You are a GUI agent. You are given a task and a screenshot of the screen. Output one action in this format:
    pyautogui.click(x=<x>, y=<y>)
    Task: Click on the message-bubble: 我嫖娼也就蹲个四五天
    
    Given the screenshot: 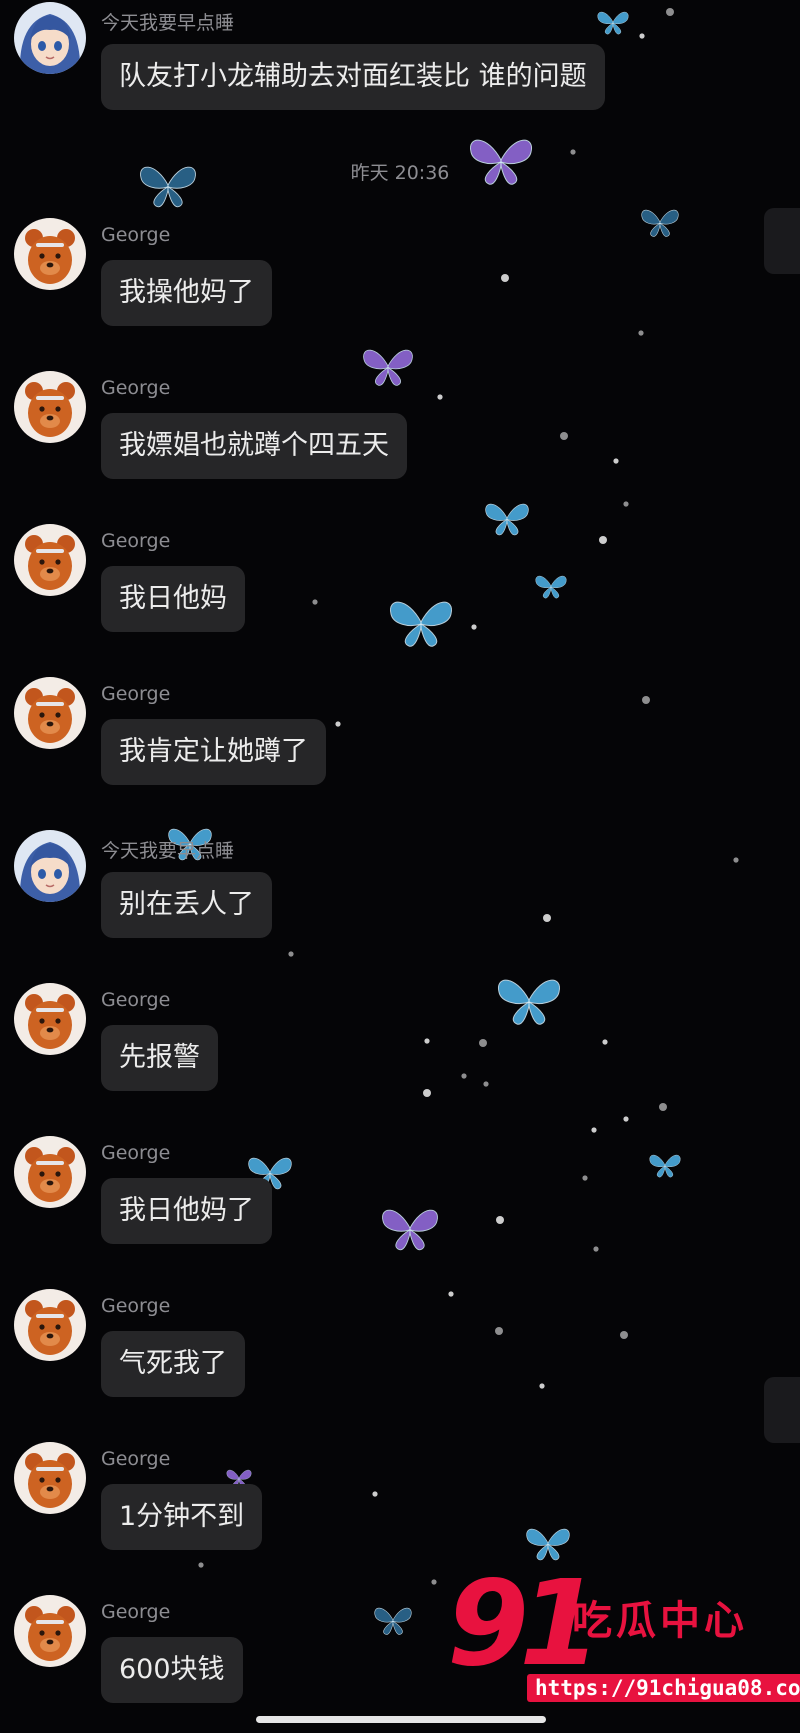 What is the action you would take?
    pyautogui.click(x=254, y=446)
    